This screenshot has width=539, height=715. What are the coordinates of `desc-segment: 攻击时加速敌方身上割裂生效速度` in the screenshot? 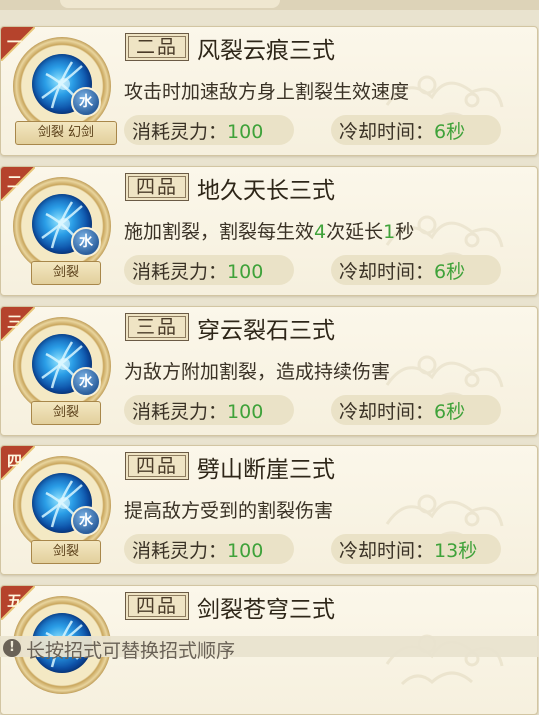 It's located at (267, 92).